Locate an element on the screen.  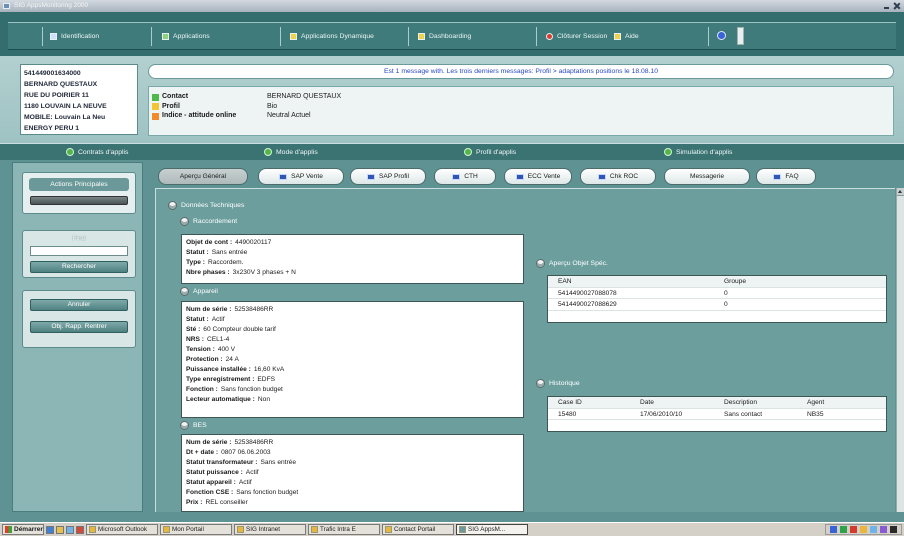
cancel-button: Annuler is located at coordinates (79, 305).